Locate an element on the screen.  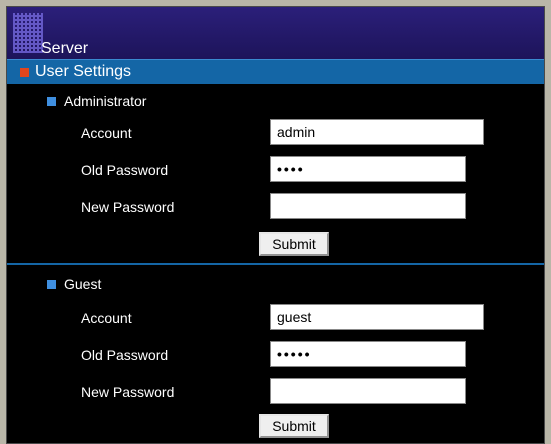
subsection-guest: Guest is located at coordinates (275, 284).